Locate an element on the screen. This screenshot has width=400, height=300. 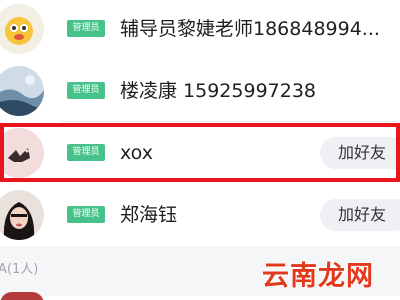
landscape-avatar is located at coordinates (22, 91).